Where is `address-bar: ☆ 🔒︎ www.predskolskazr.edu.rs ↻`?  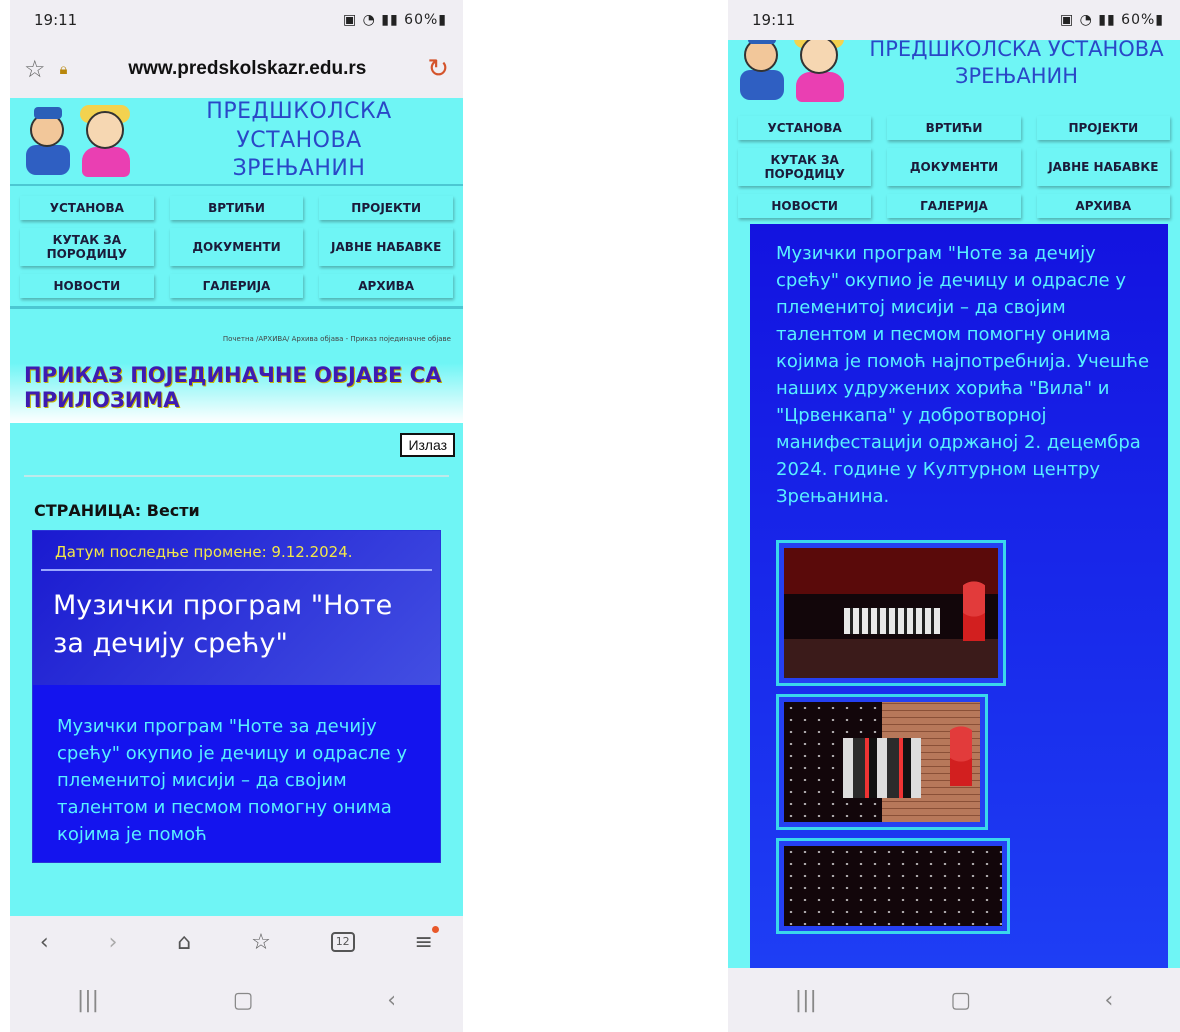 address-bar: ☆ 🔒︎ www.predskolskazr.edu.rs ↻ is located at coordinates (236, 69).